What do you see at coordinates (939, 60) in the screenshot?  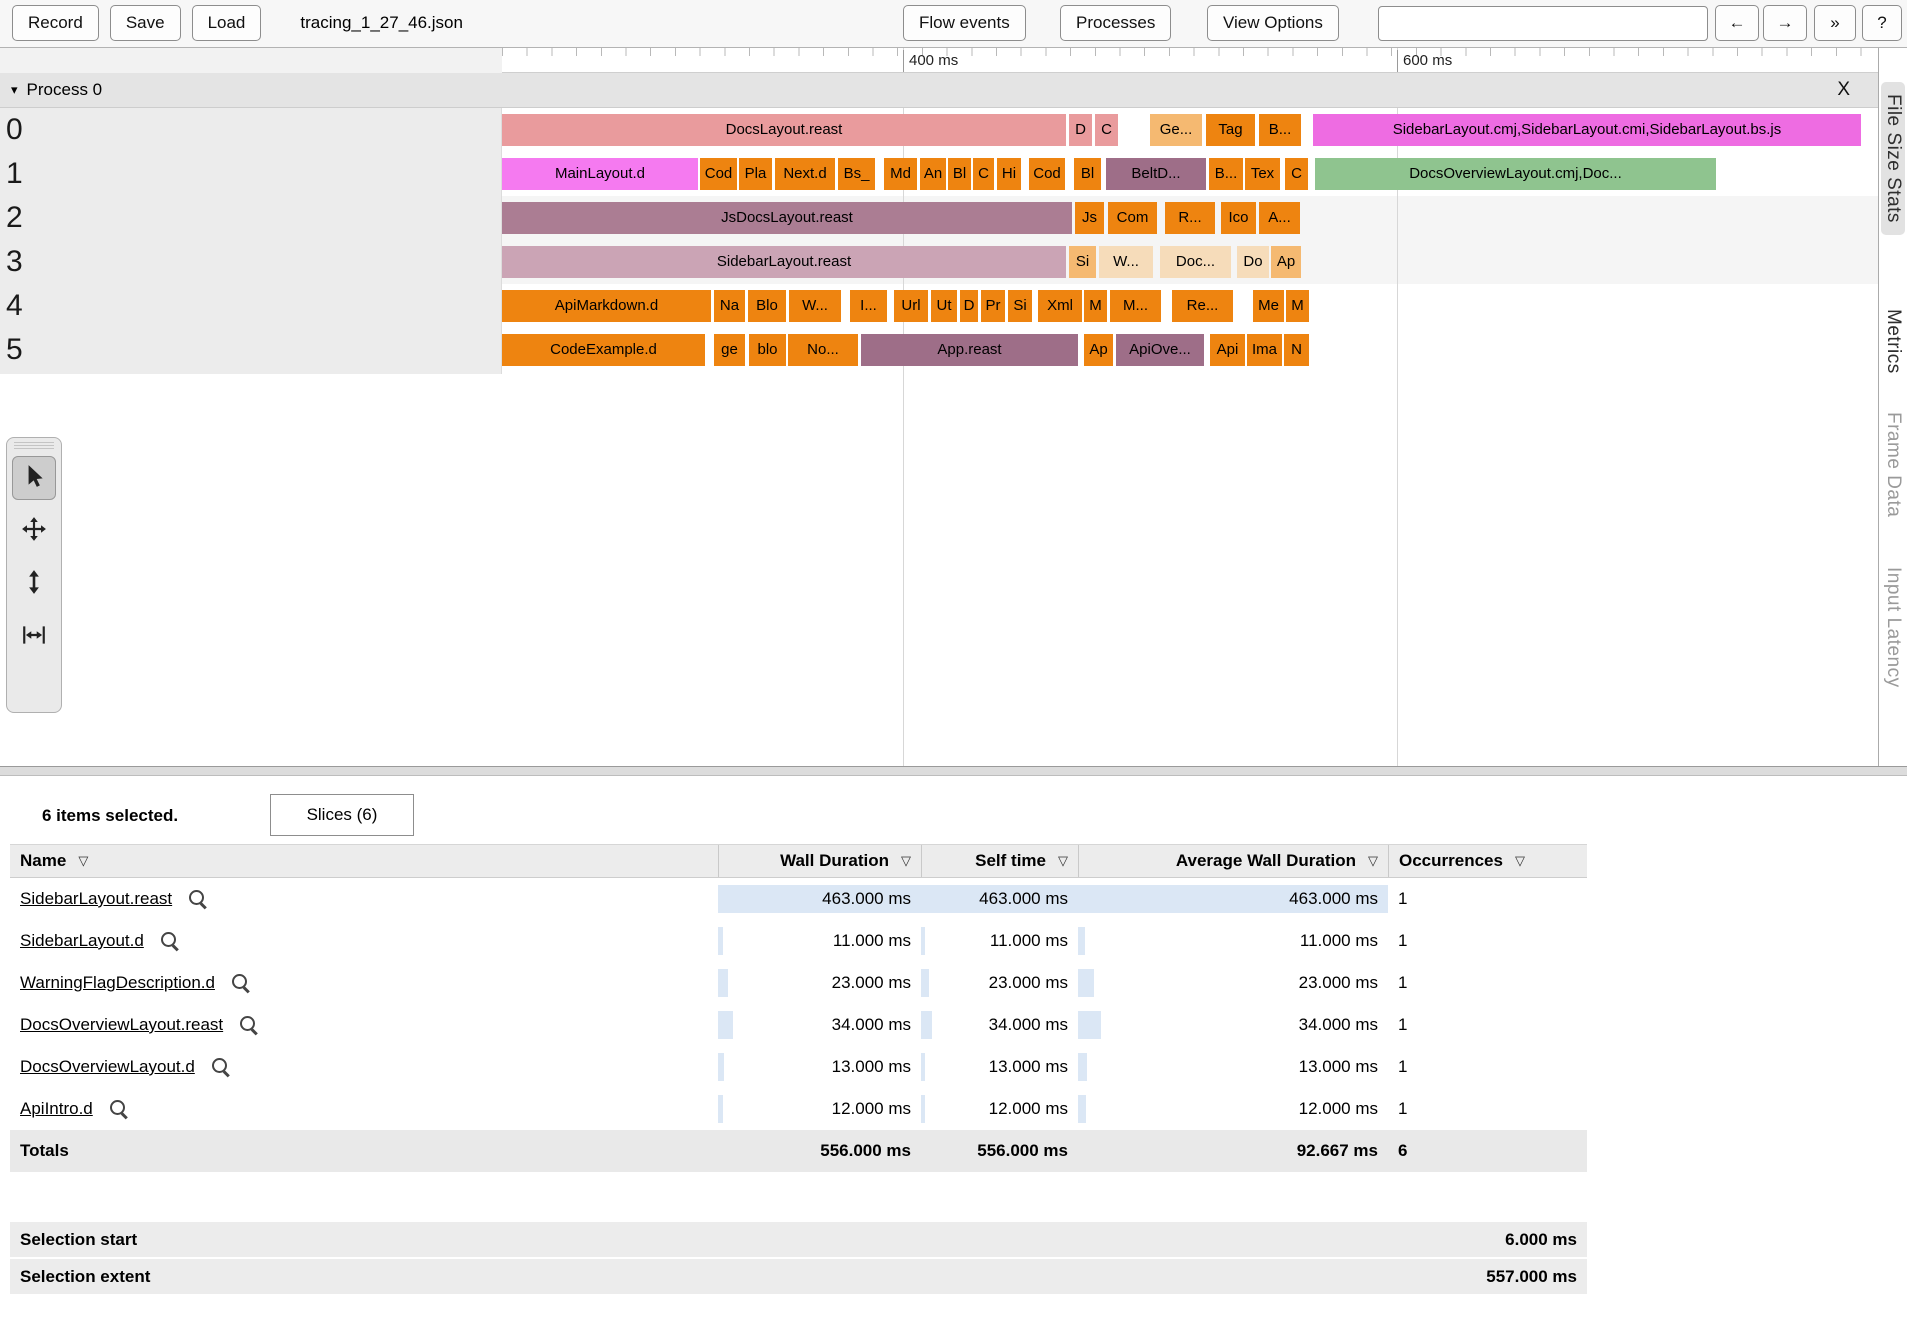 I see `timeline-ruler: 400 ms 600 ms` at bounding box center [939, 60].